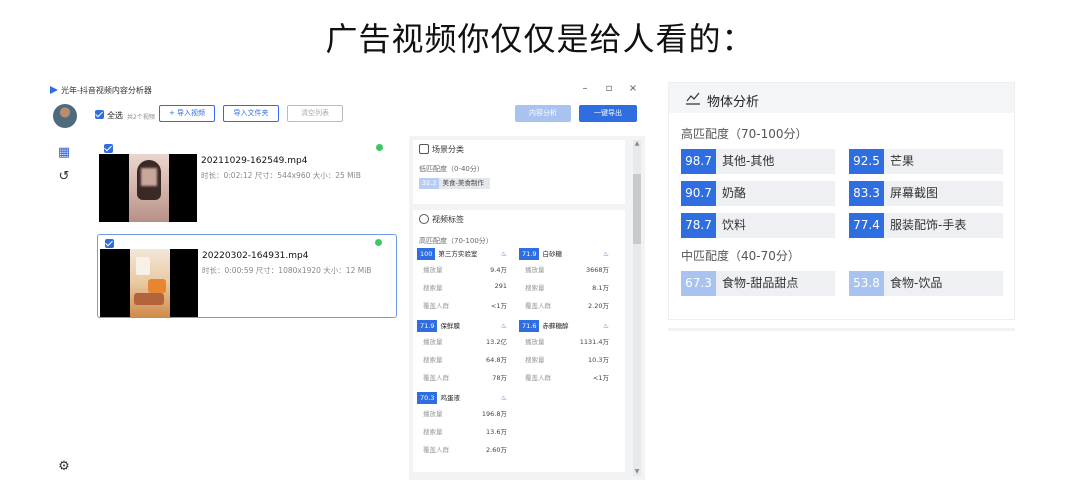 The width and height of the screenshot is (1080, 502). What do you see at coordinates (866, 225) in the screenshot?
I see `object-score: 77.4` at bounding box center [866, 225].